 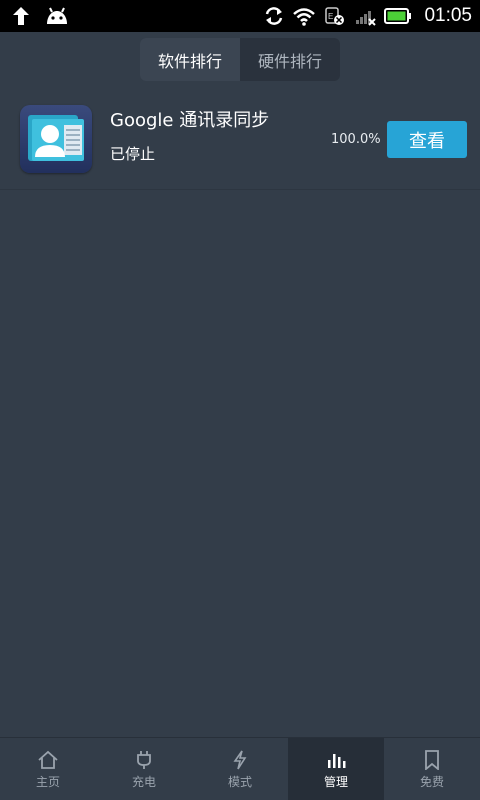 I want to click on sim-icon: E, so click(x=335, y=16).